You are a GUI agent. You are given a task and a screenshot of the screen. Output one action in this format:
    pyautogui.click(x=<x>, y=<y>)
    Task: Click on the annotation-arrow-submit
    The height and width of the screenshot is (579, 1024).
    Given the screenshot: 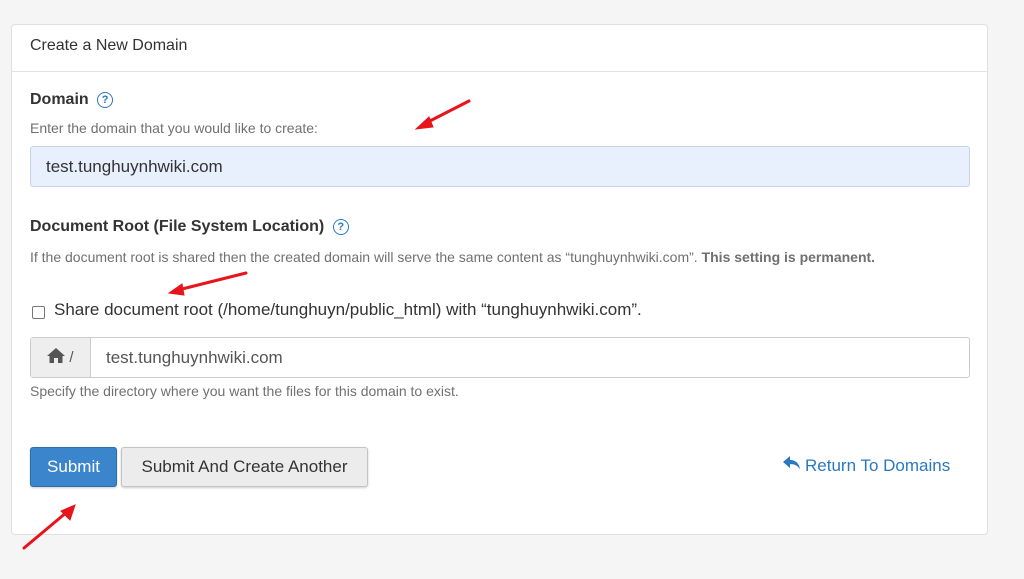 What is the action you would take?
    pyautogui.click(x=49, y=527)
    